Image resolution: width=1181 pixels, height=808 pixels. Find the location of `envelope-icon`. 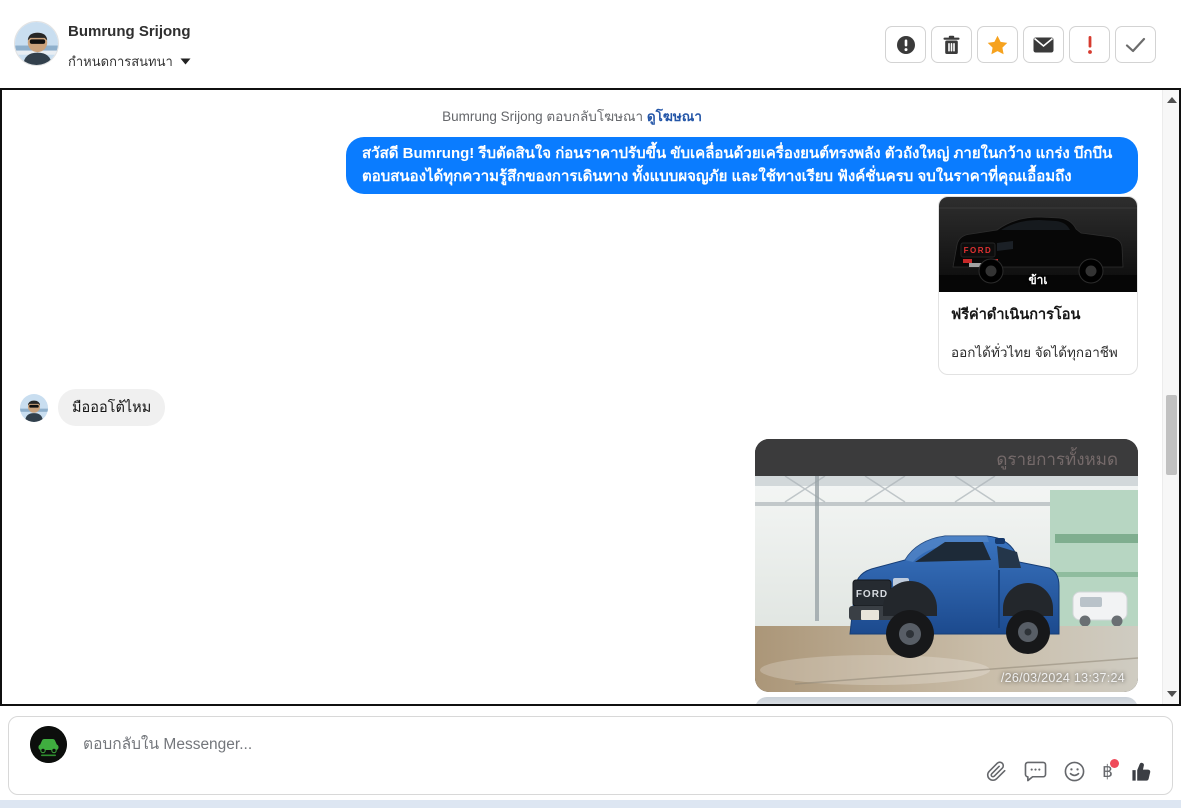

envelope-icon is located at coordinates (1043, 44).